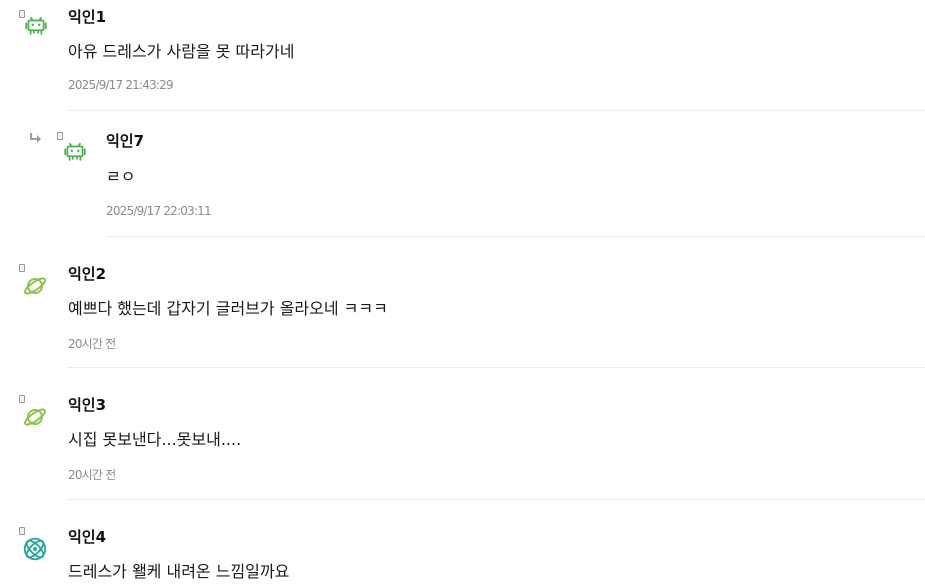 The height and width of the screenshot is (585, 925). Describe the element at coordinates (121, 85) in the screenshot. I see `comment-timestamp: 2025/9/17 21:43:29` at that location.